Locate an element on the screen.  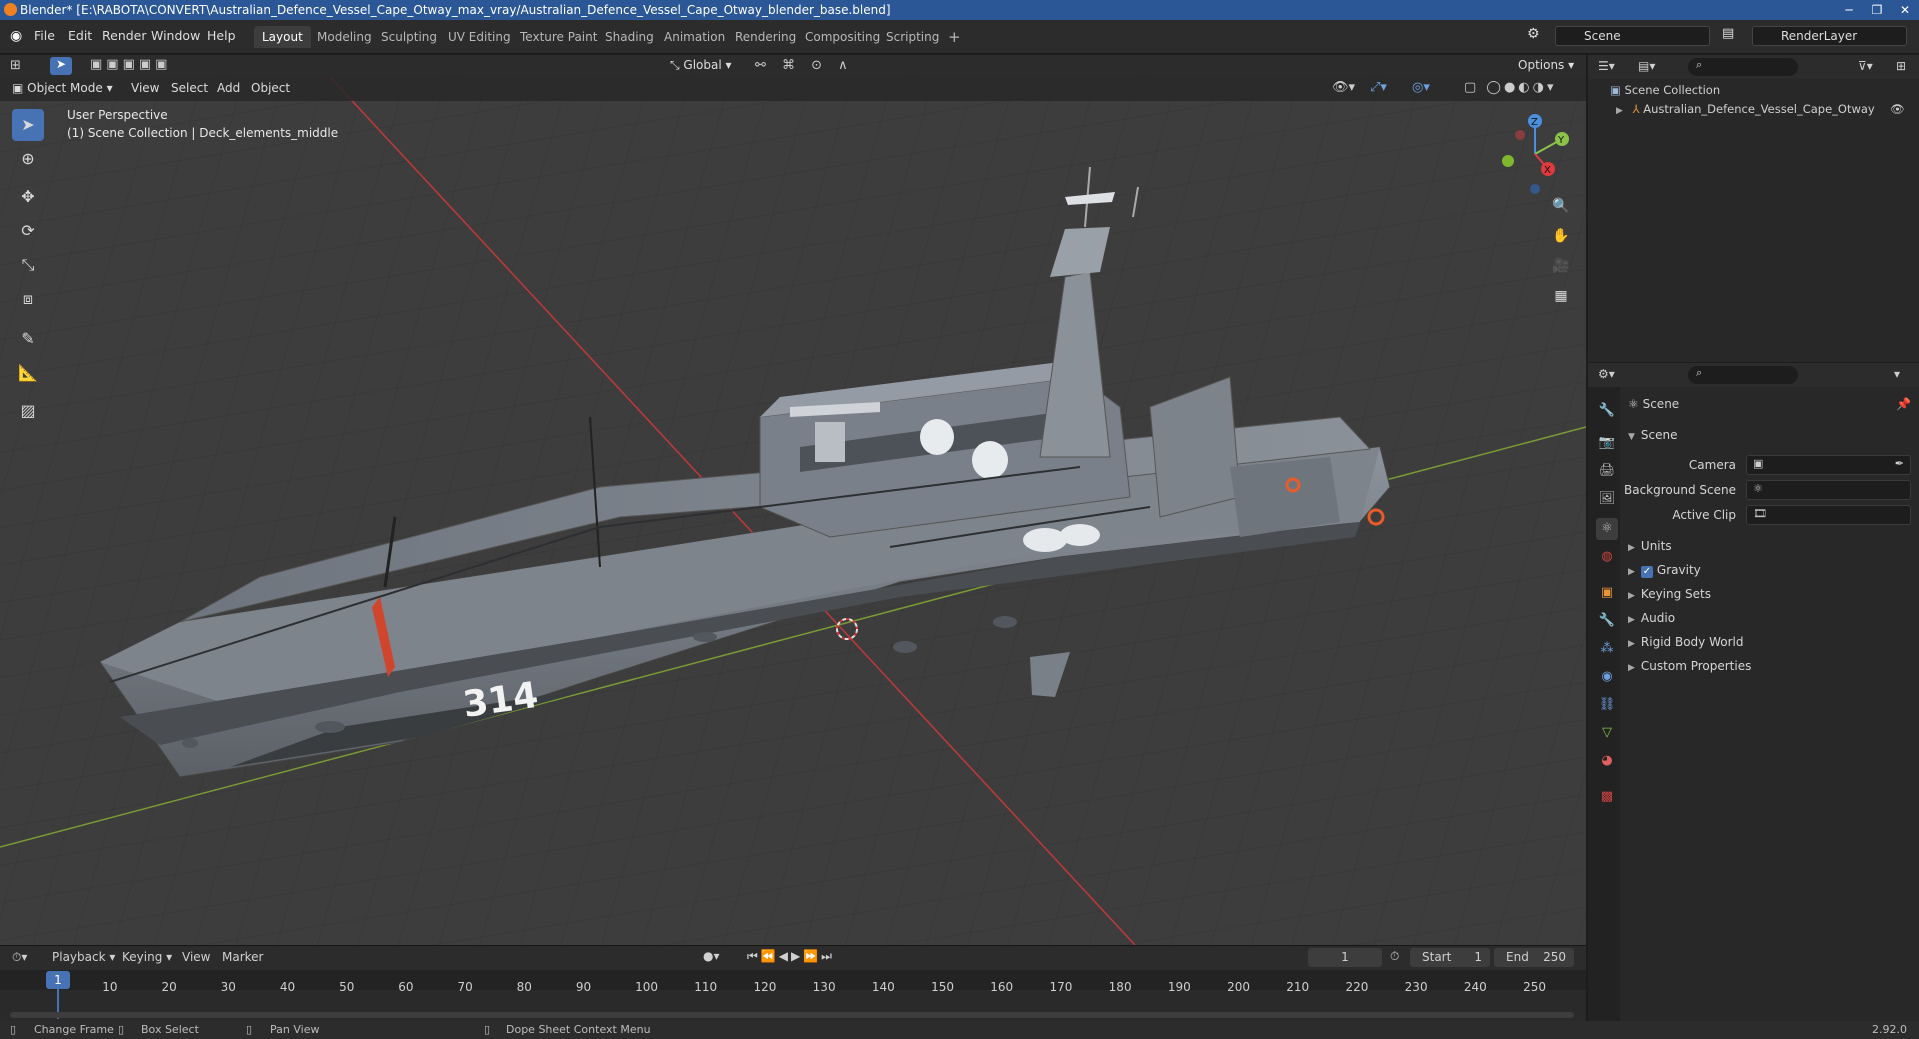
filter-icon: ⊽▾ is located at coordinates (1865, 66).